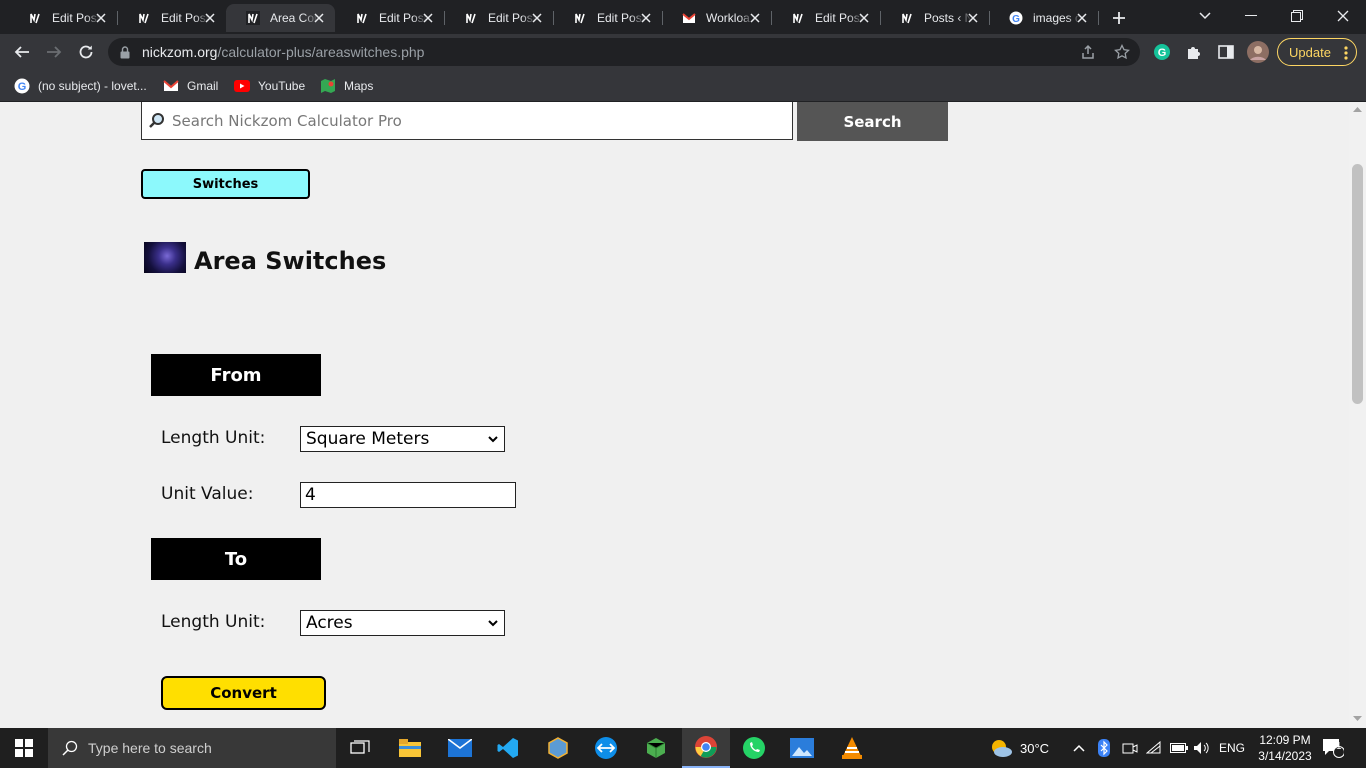 Image resolution: width=1366 pixels, height=768 pixels. I want to click on forward-button, so click(54, 52).